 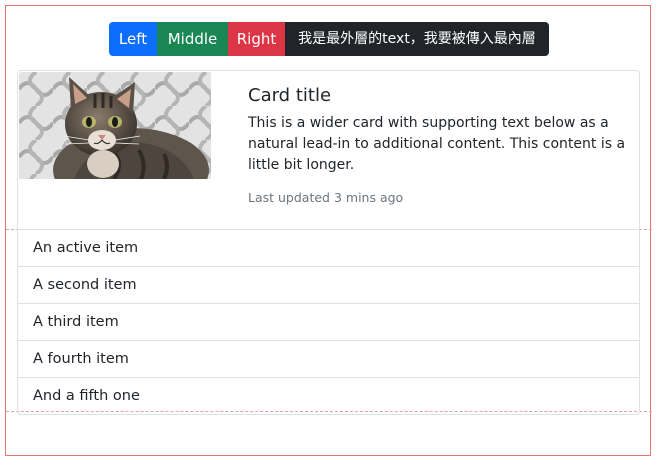 What do you see at coordinates (417, 39) in the screenshot?
I see `dark-text-button: 我是最外層的text，我要被傳入最內層` at bounding box center [417, 39].